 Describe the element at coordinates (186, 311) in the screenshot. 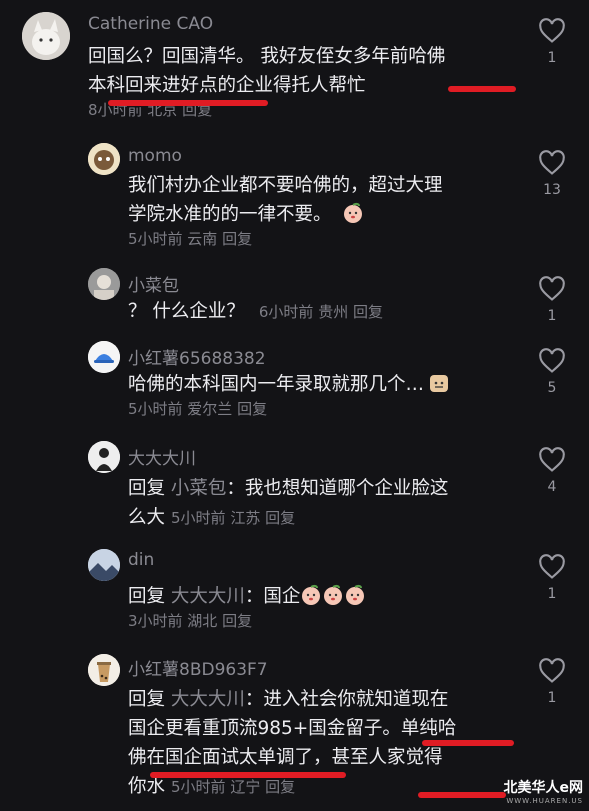

I see `comment-line: ？ 什么企业？` at that location.